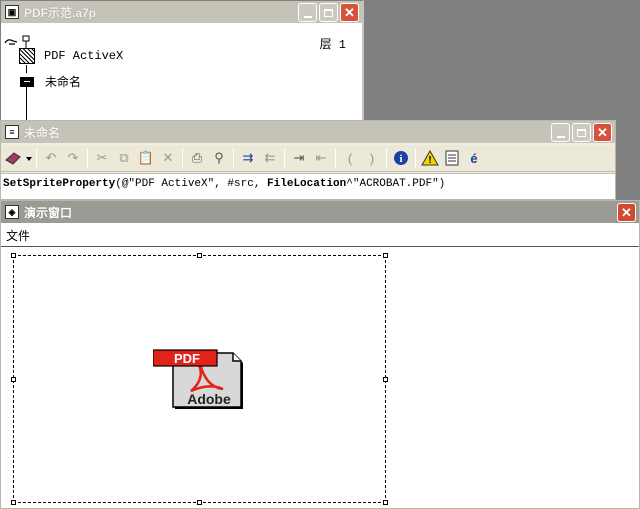 This screenshot has height=509, width=640. What do you see at coordinates (17, 41) in the screenshot?
I see `hand-pointer-icon` at bounding box center [17, 41].